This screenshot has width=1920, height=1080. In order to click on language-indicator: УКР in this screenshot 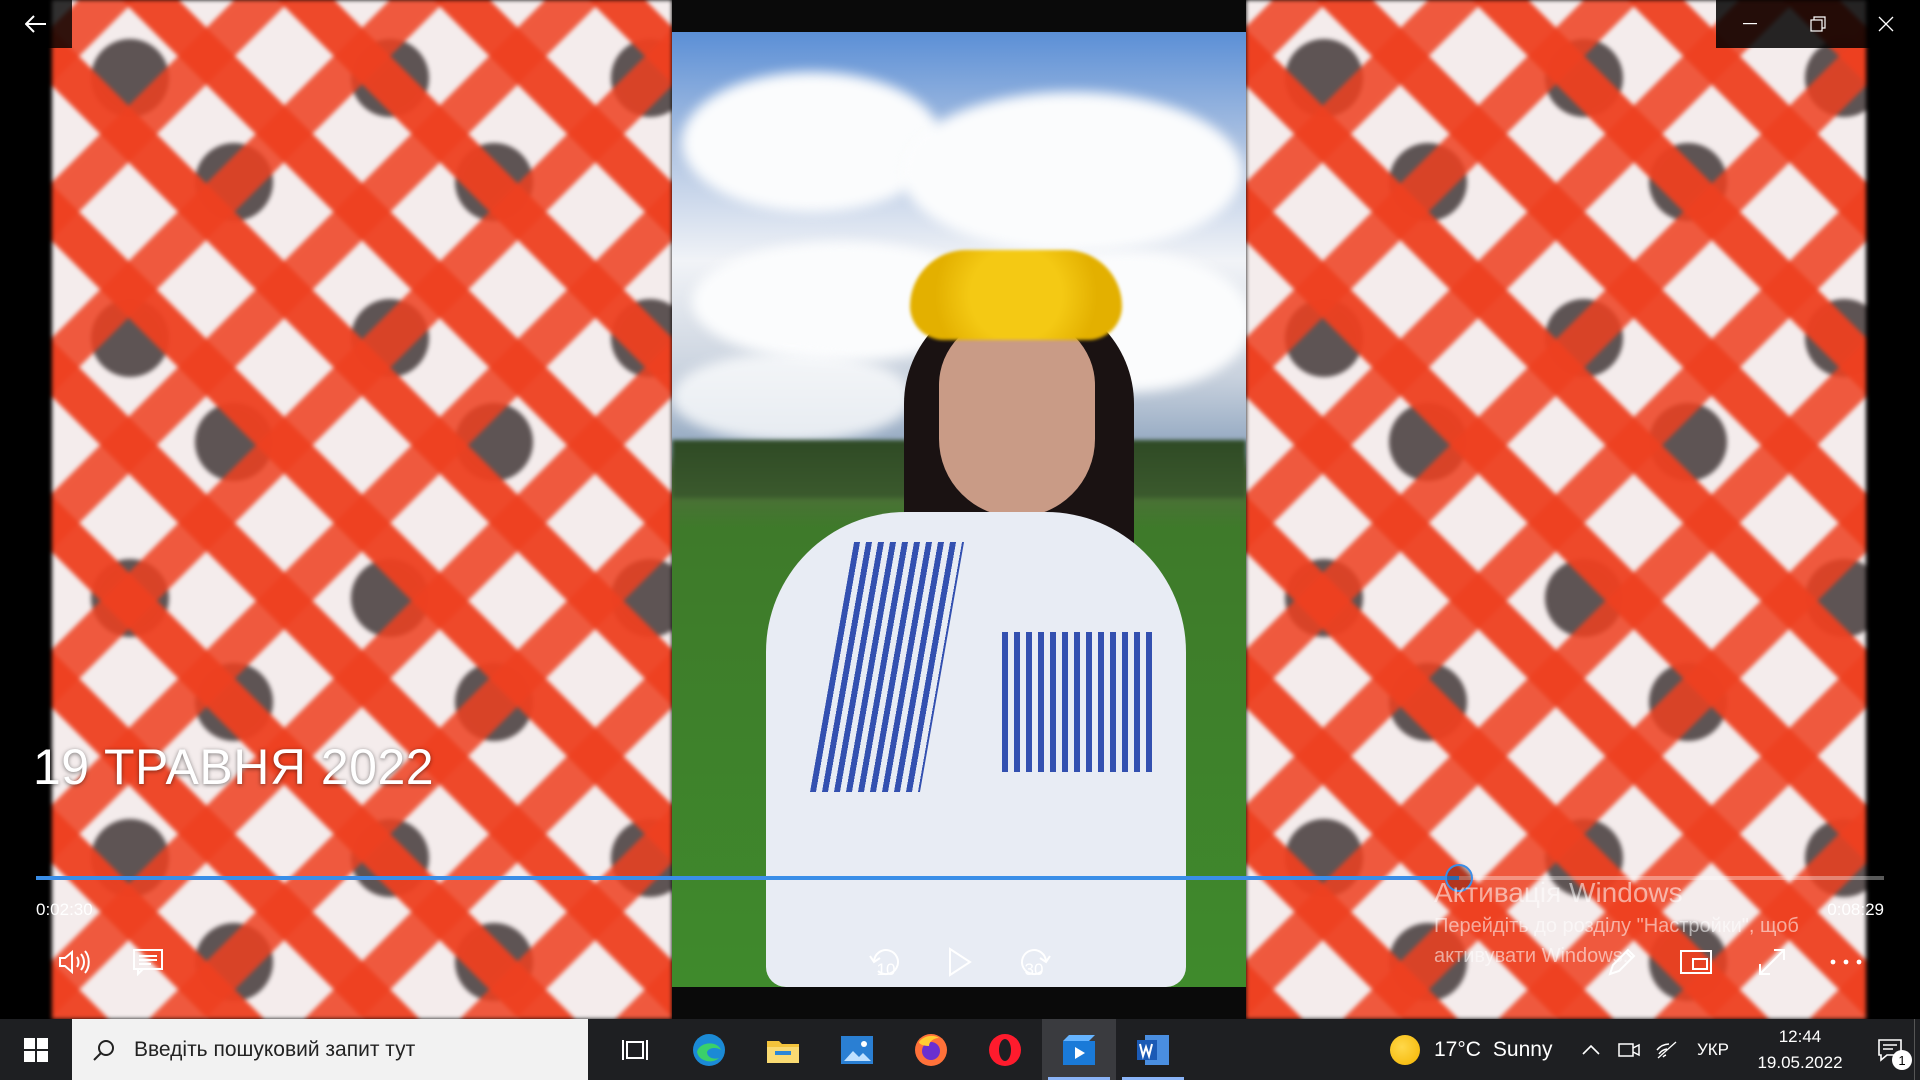, I will do `click(1713, 1049)`.